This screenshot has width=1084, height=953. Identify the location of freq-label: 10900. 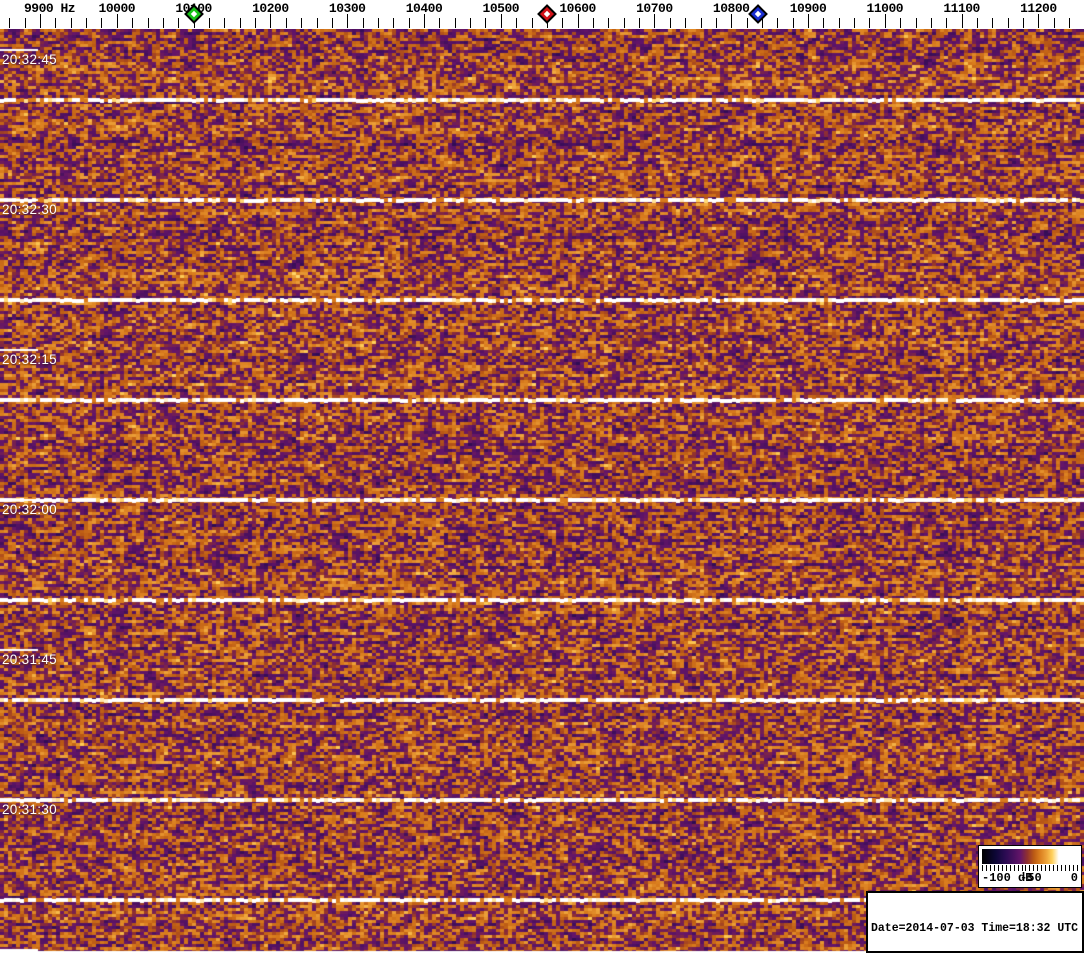
(808, 8).